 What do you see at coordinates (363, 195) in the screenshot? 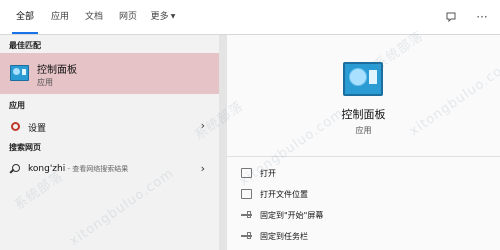
I see `action-open-file-location: 打开文件位置` at bounding box center [363, 195].